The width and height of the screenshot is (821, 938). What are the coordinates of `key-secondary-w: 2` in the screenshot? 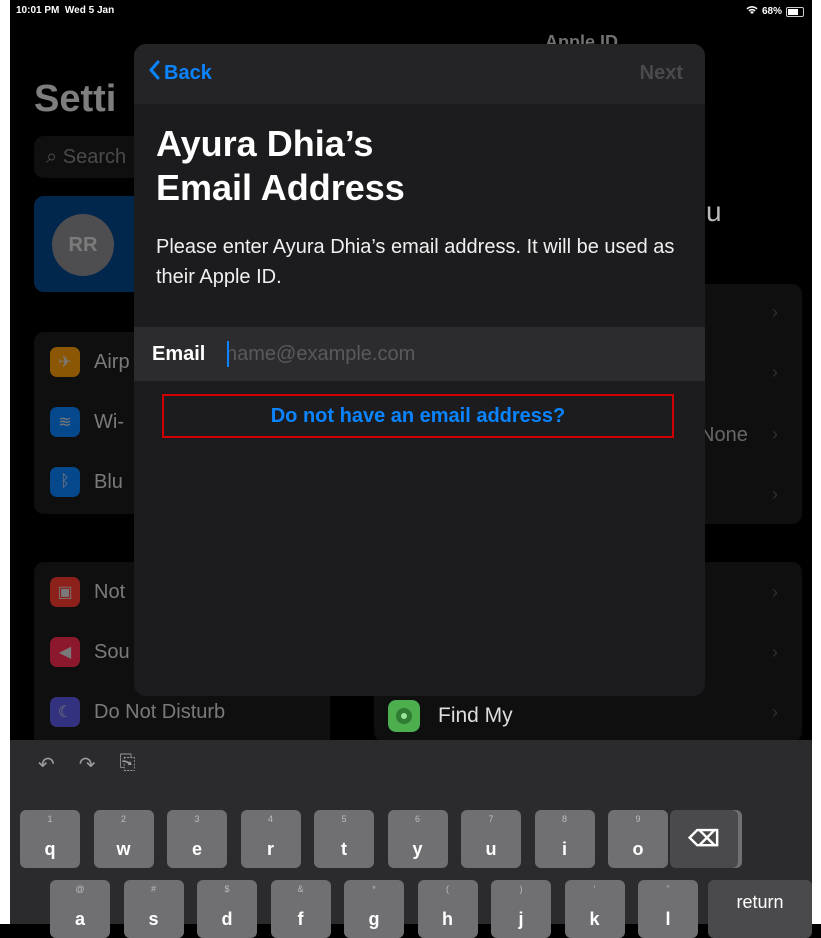 It's located at (123, 819).